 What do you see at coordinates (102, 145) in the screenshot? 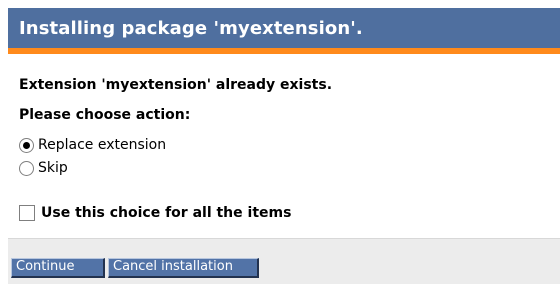
I see `replace-option-label: Replace extension` at bounding box center [102, 145].